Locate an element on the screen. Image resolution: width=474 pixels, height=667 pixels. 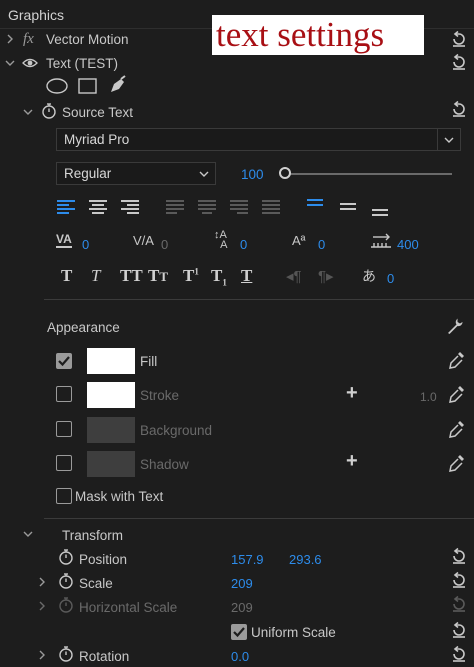
align-center-icon is located at coordinates (98, 207).